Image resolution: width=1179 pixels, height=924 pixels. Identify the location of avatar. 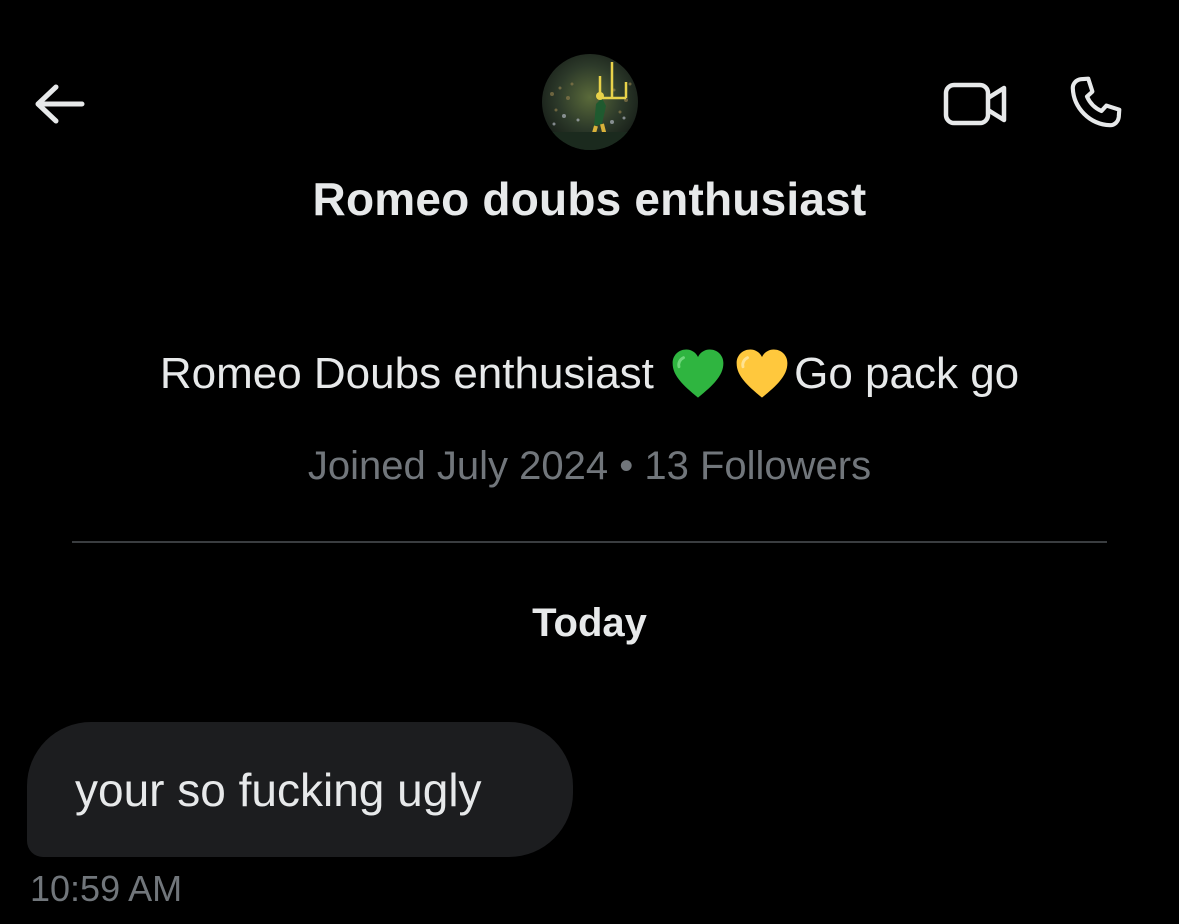
(590, 102).